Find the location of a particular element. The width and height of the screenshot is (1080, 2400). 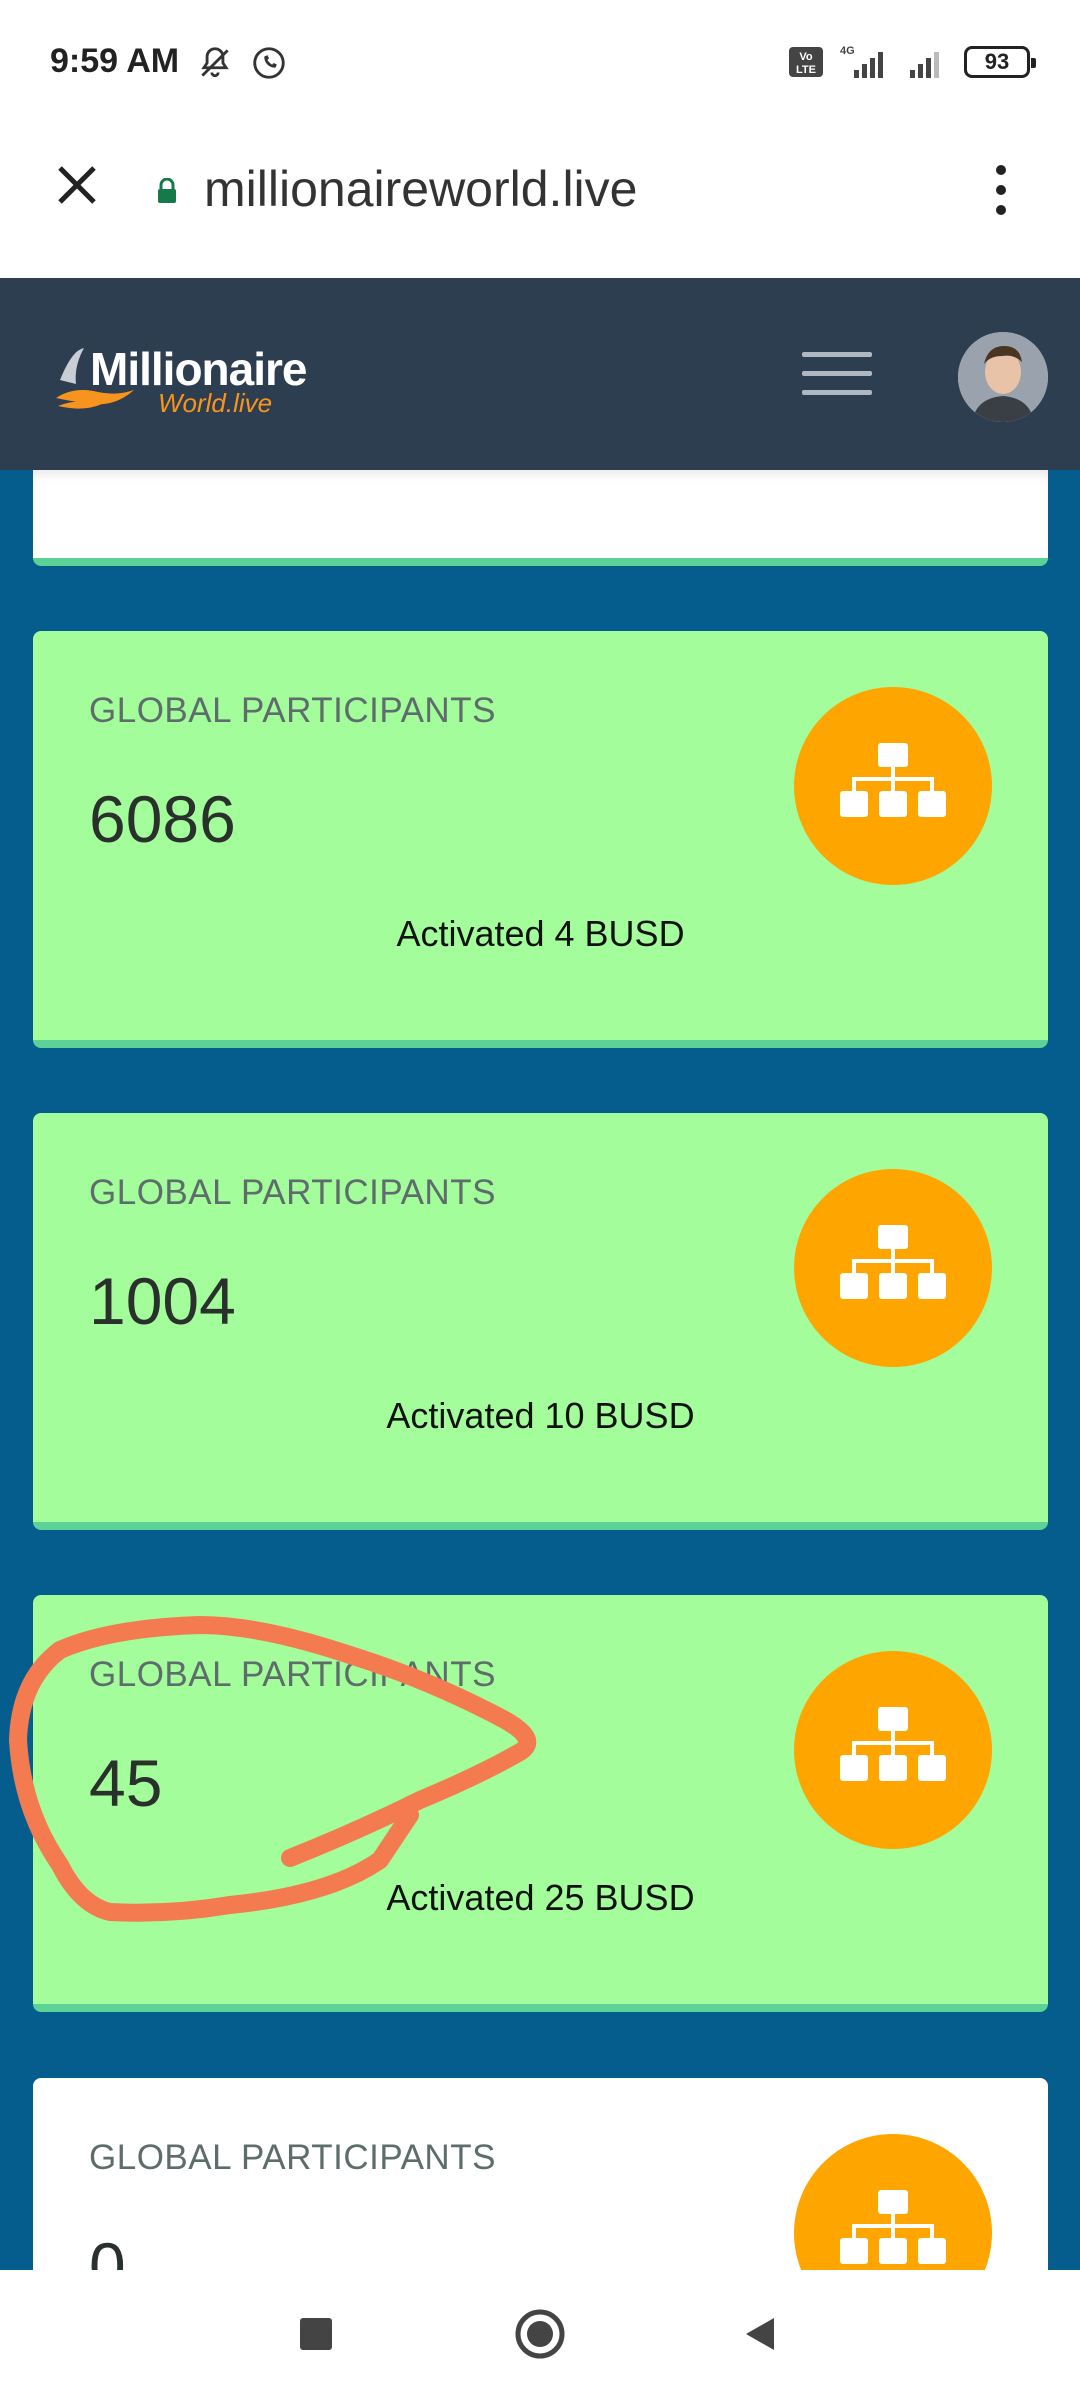

recents-icon is located at coordinates (316, 2334).